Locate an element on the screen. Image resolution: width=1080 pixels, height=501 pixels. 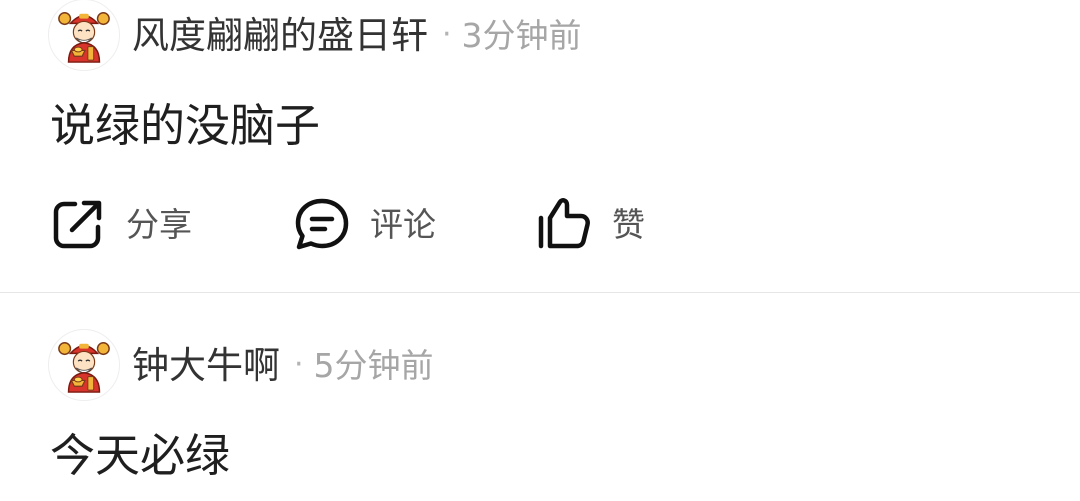
comment-button: 评论 is located at coordinates (365, 224).